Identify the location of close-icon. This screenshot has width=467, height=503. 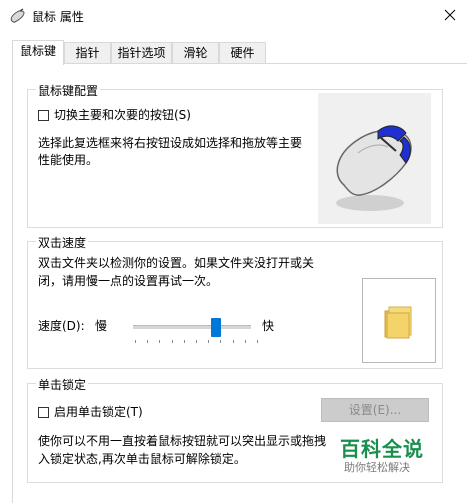
(450, 15).